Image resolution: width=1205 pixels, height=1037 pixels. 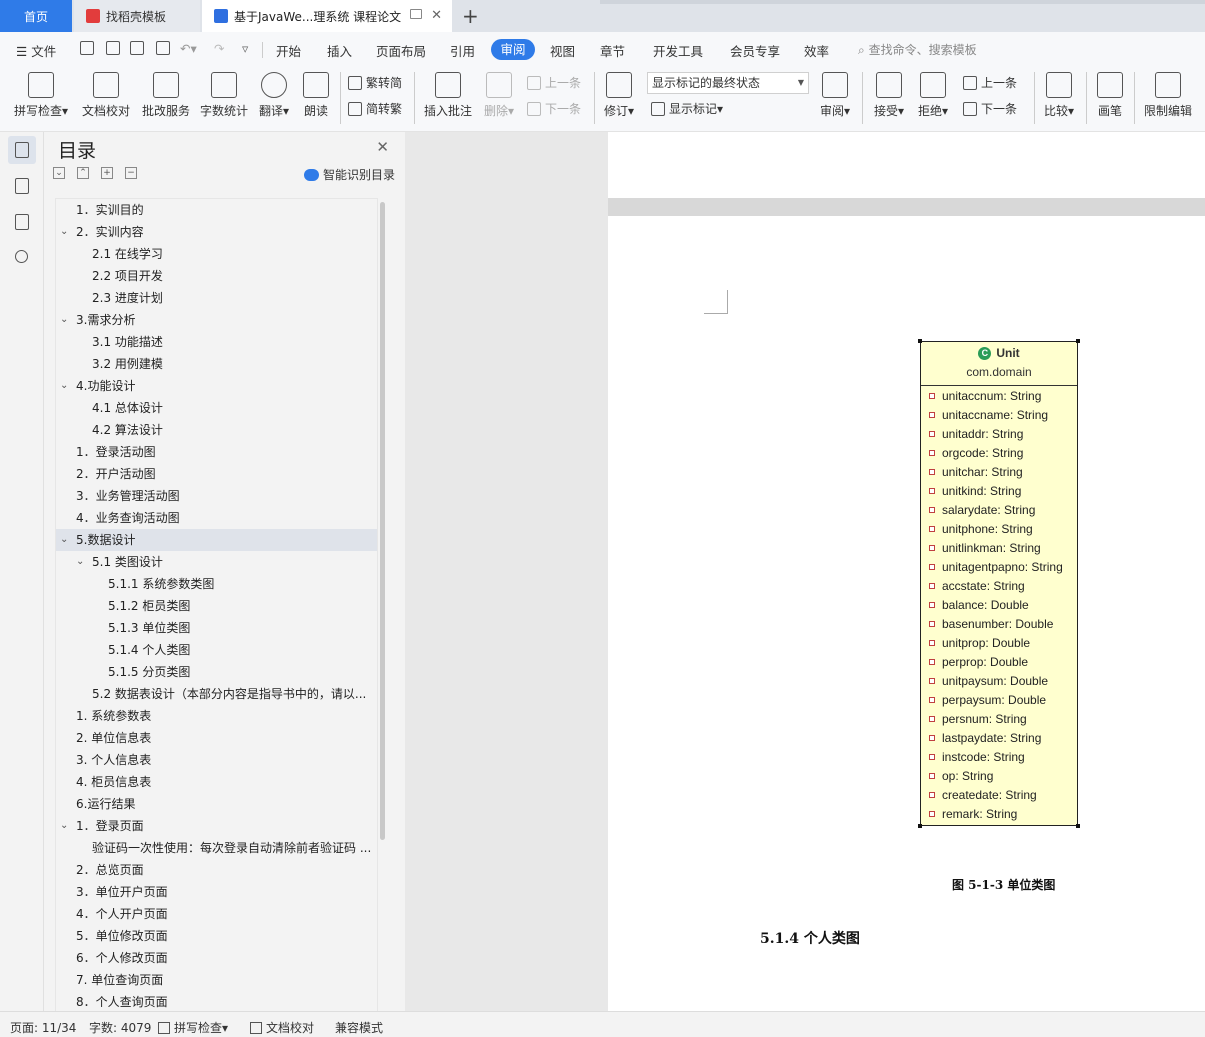 What do you see at coordinates (216, 298) in the screenshot?
I see `toc-item: 2.3 进度计划` at bounding box center [216, 298].